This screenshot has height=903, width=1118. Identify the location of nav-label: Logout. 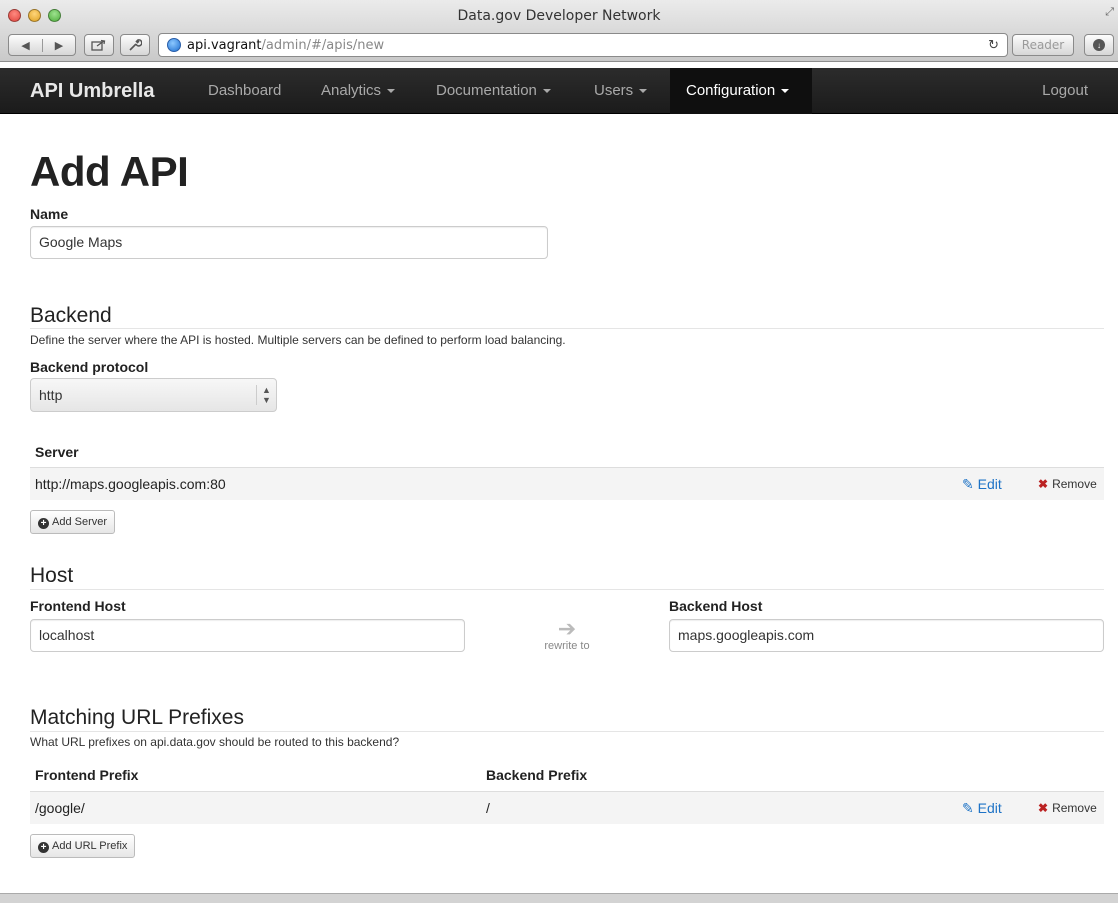
(1065, 90).